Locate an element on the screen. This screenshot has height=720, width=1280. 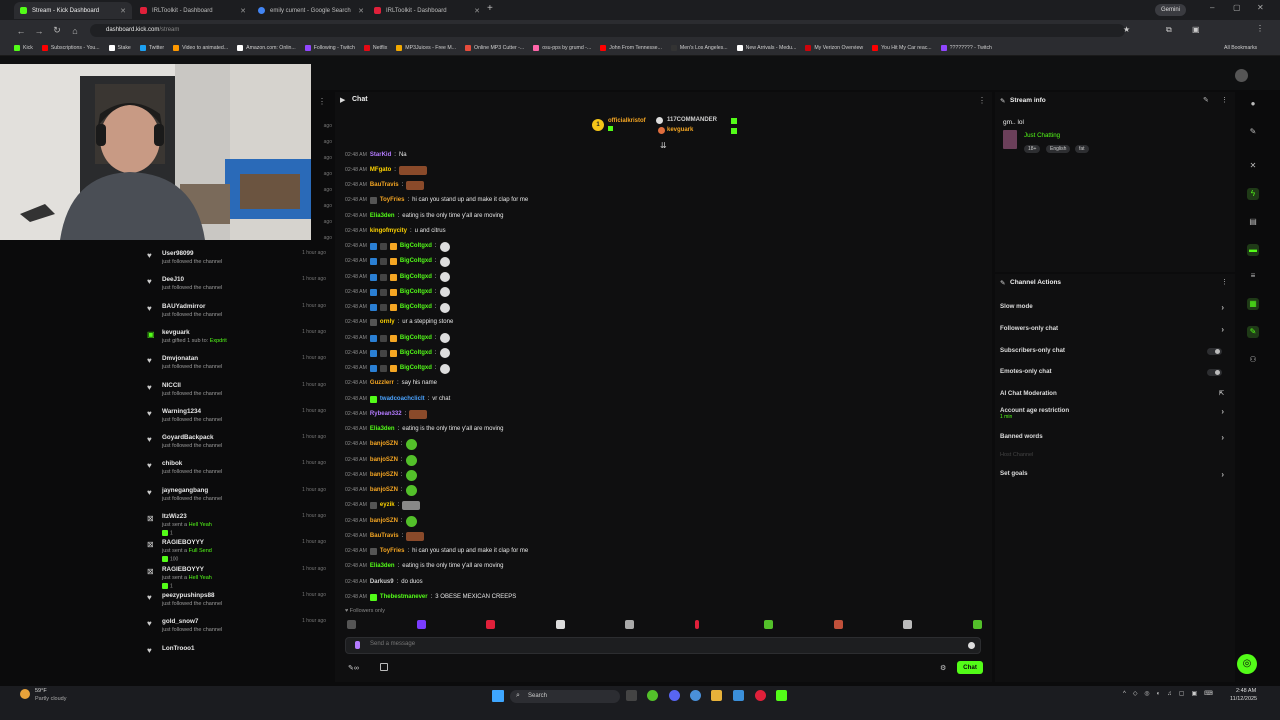
chat-username: twadcoachcliclt is located at coordinates (402, 399).